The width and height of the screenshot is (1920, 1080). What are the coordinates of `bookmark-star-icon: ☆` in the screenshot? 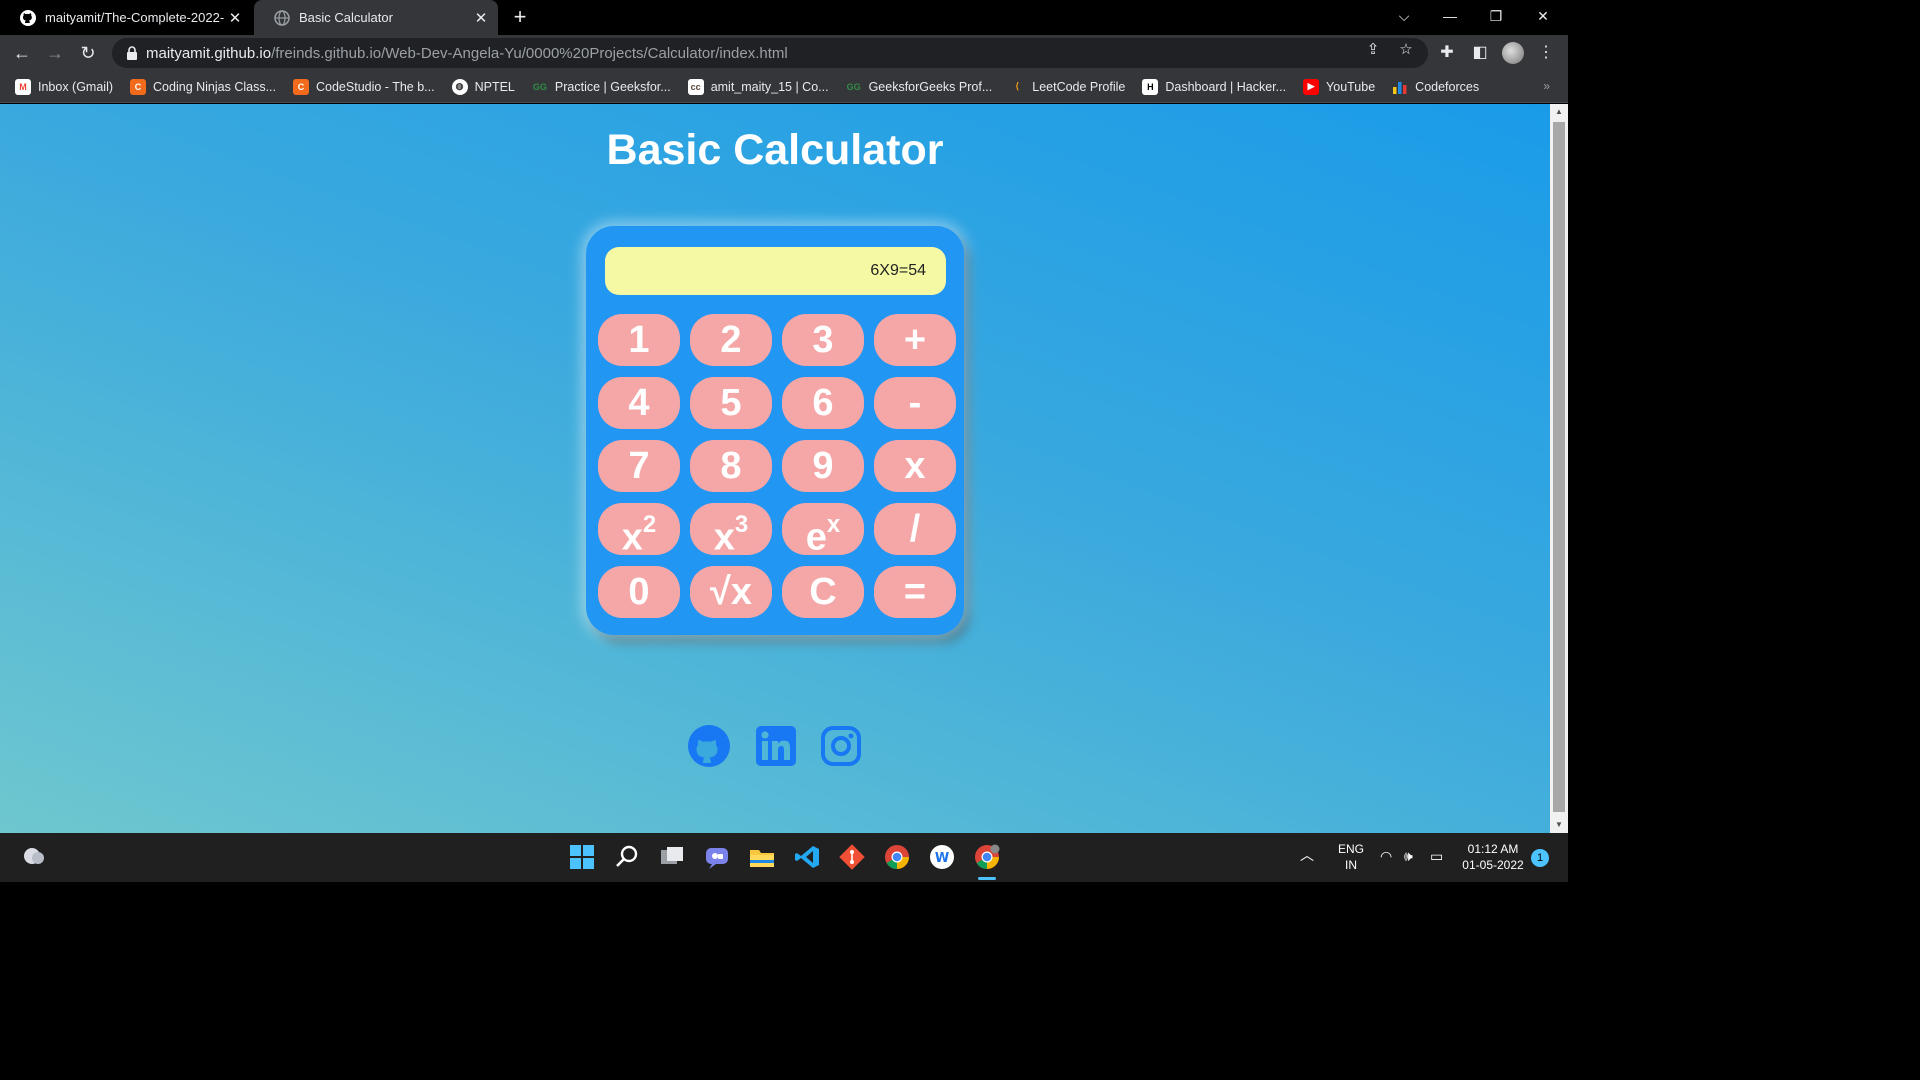 It's located at (1406, 50).